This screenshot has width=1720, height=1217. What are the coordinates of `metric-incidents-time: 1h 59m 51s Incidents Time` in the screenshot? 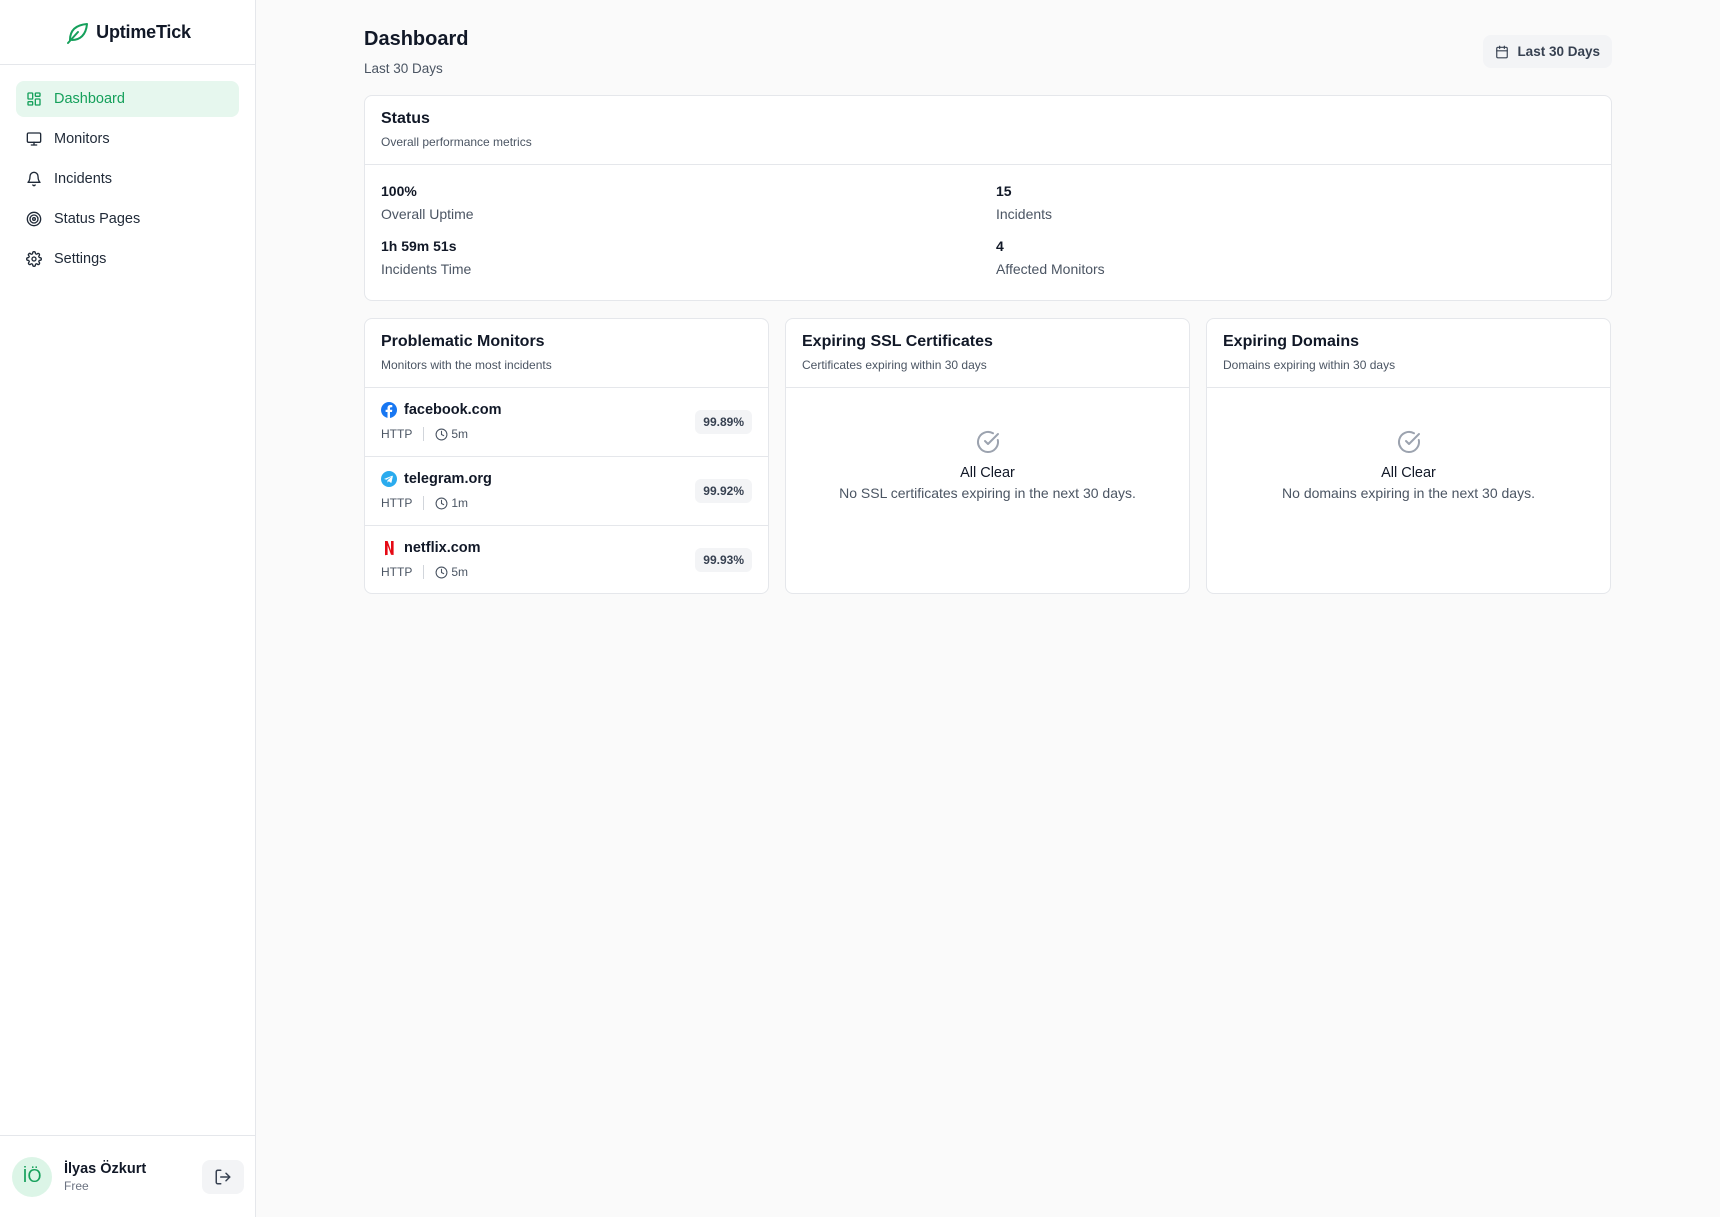 It's located at (688, 257).